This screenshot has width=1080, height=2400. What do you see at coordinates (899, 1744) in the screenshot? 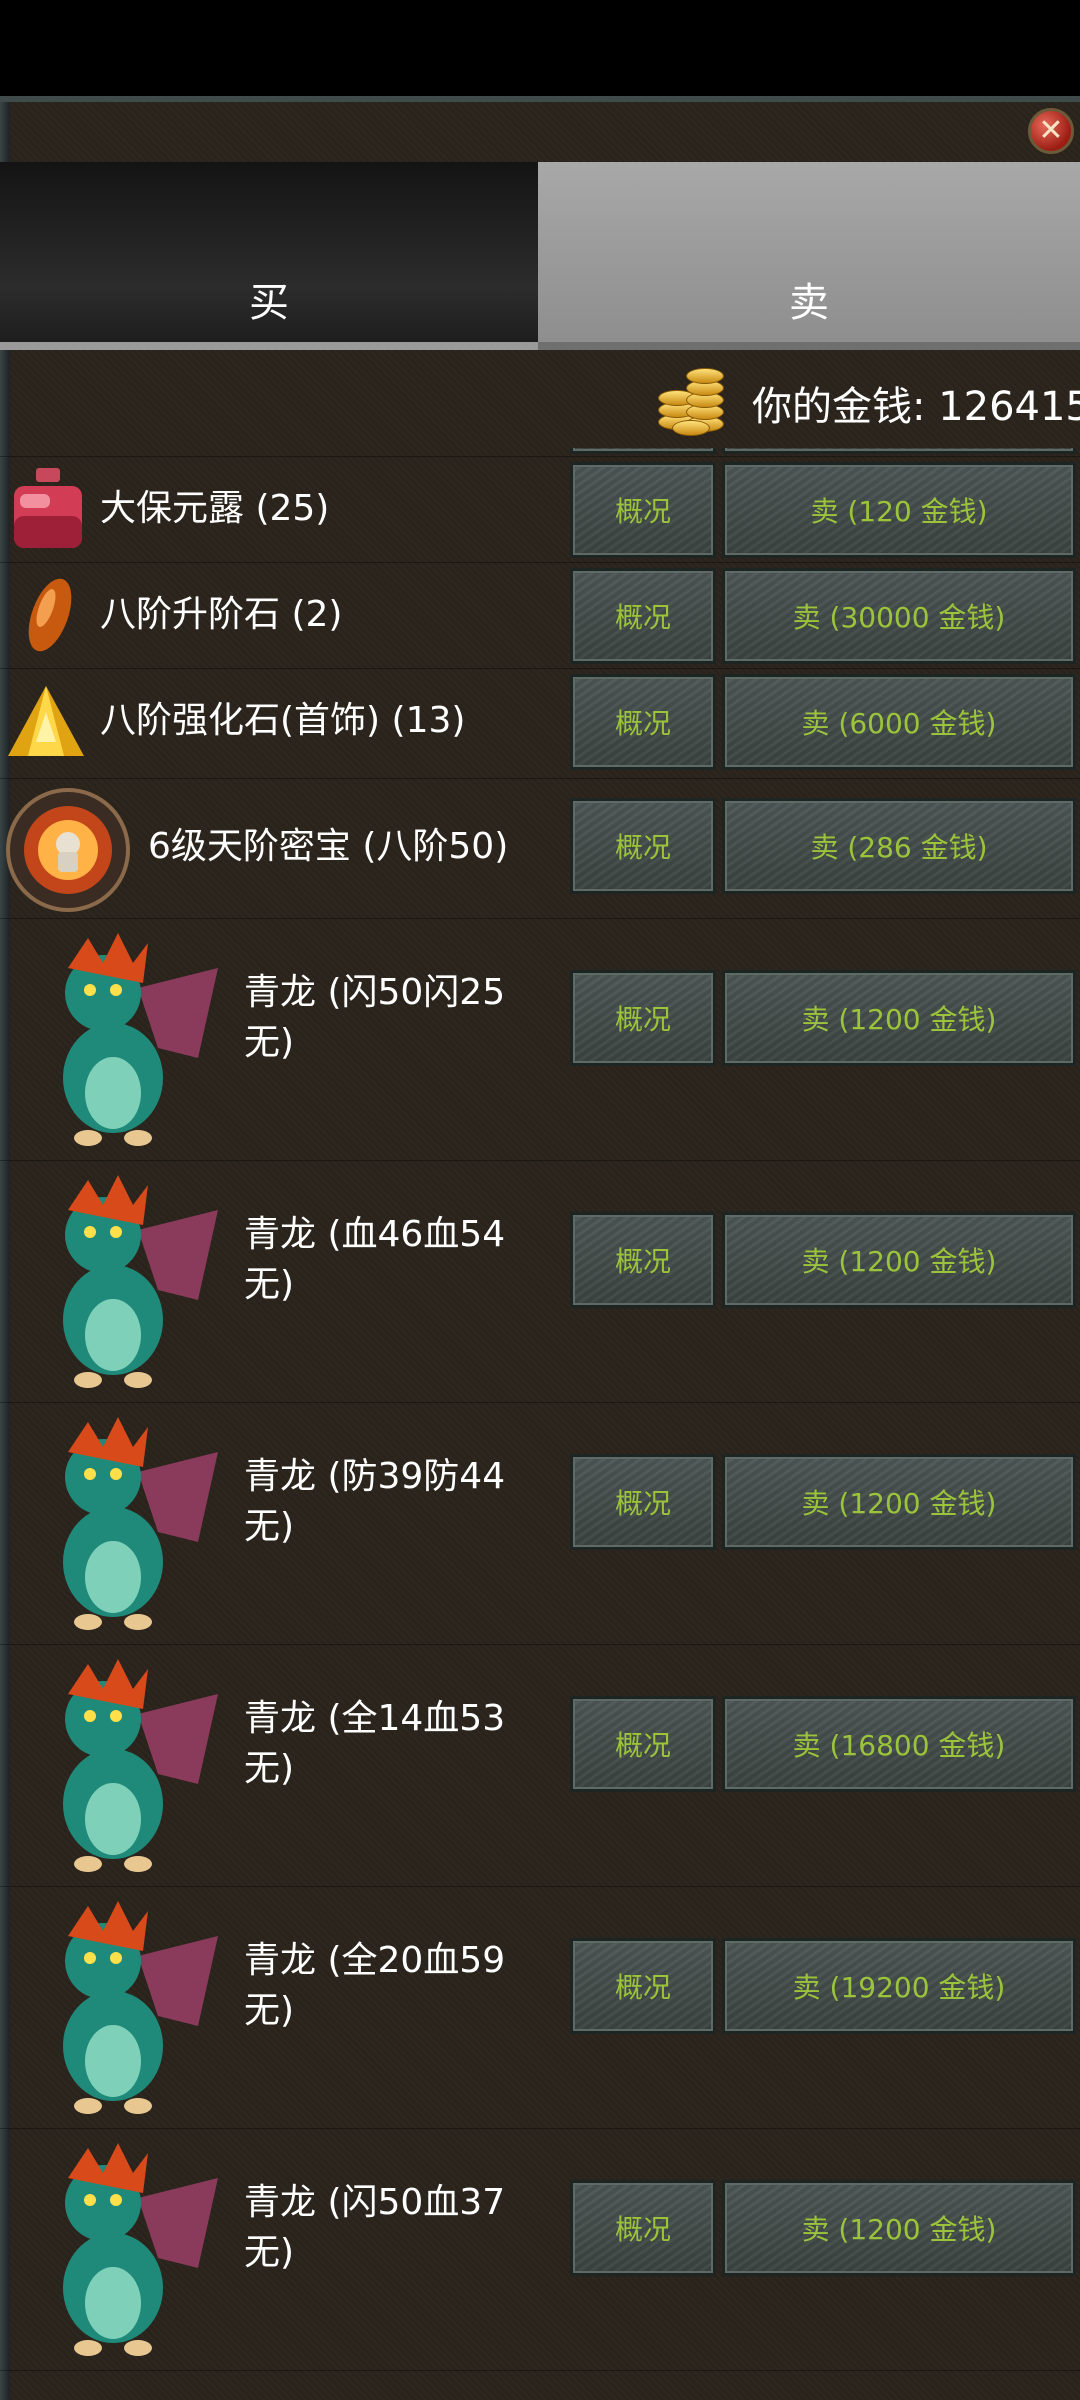
I see `sell-button: 卖 (16800 金钱)` at bounding box center [899, 1744].